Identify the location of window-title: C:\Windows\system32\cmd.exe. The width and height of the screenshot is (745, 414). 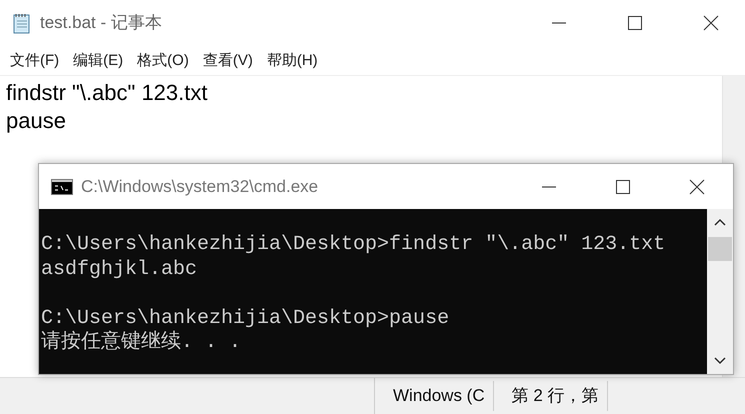
(199, 186).